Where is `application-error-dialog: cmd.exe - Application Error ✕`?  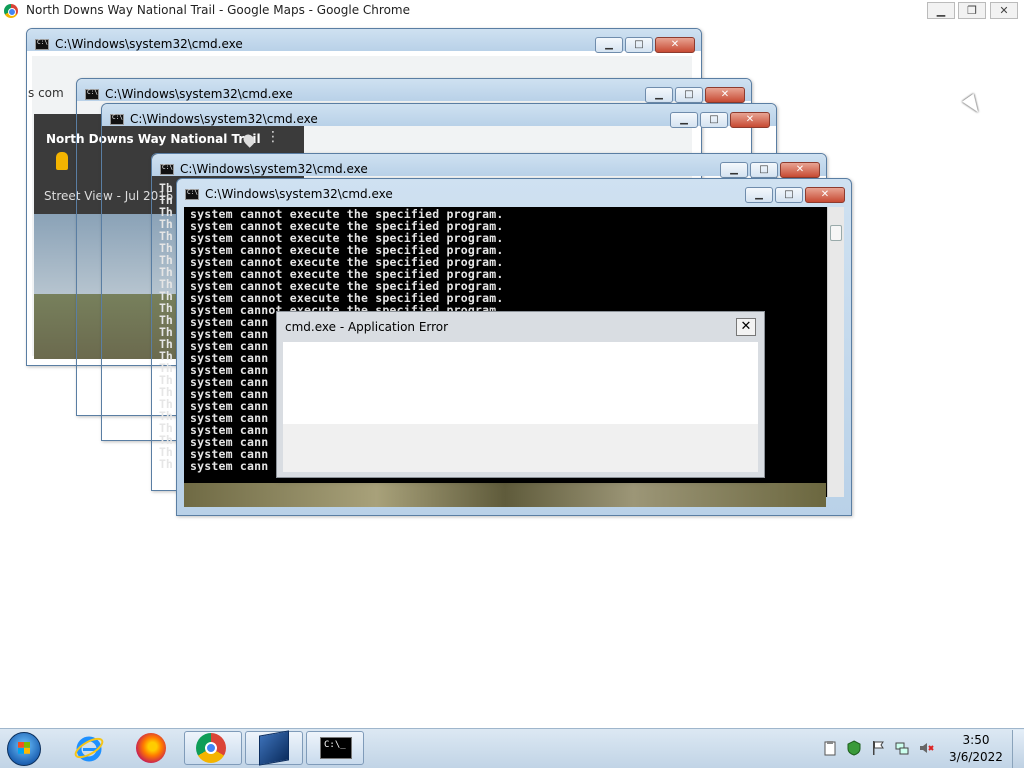
application-error-dialog: cmd.exe - Application Error ✕ is located at coordinates (520, 394).